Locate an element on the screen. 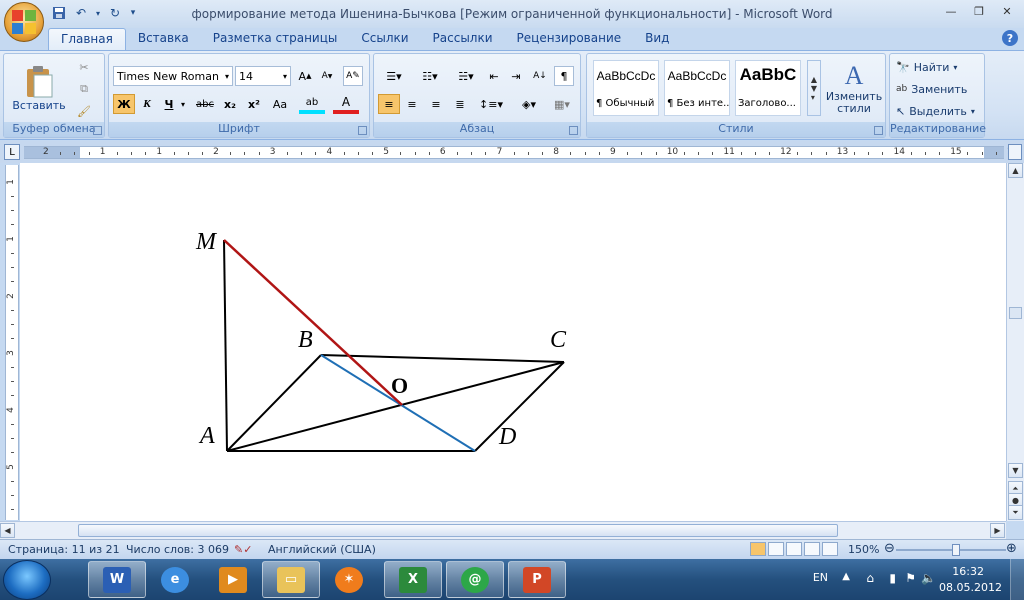 This screenshot has height=600, width=1024. copy-icon: ⧉ is located at coordinates (84, 89).